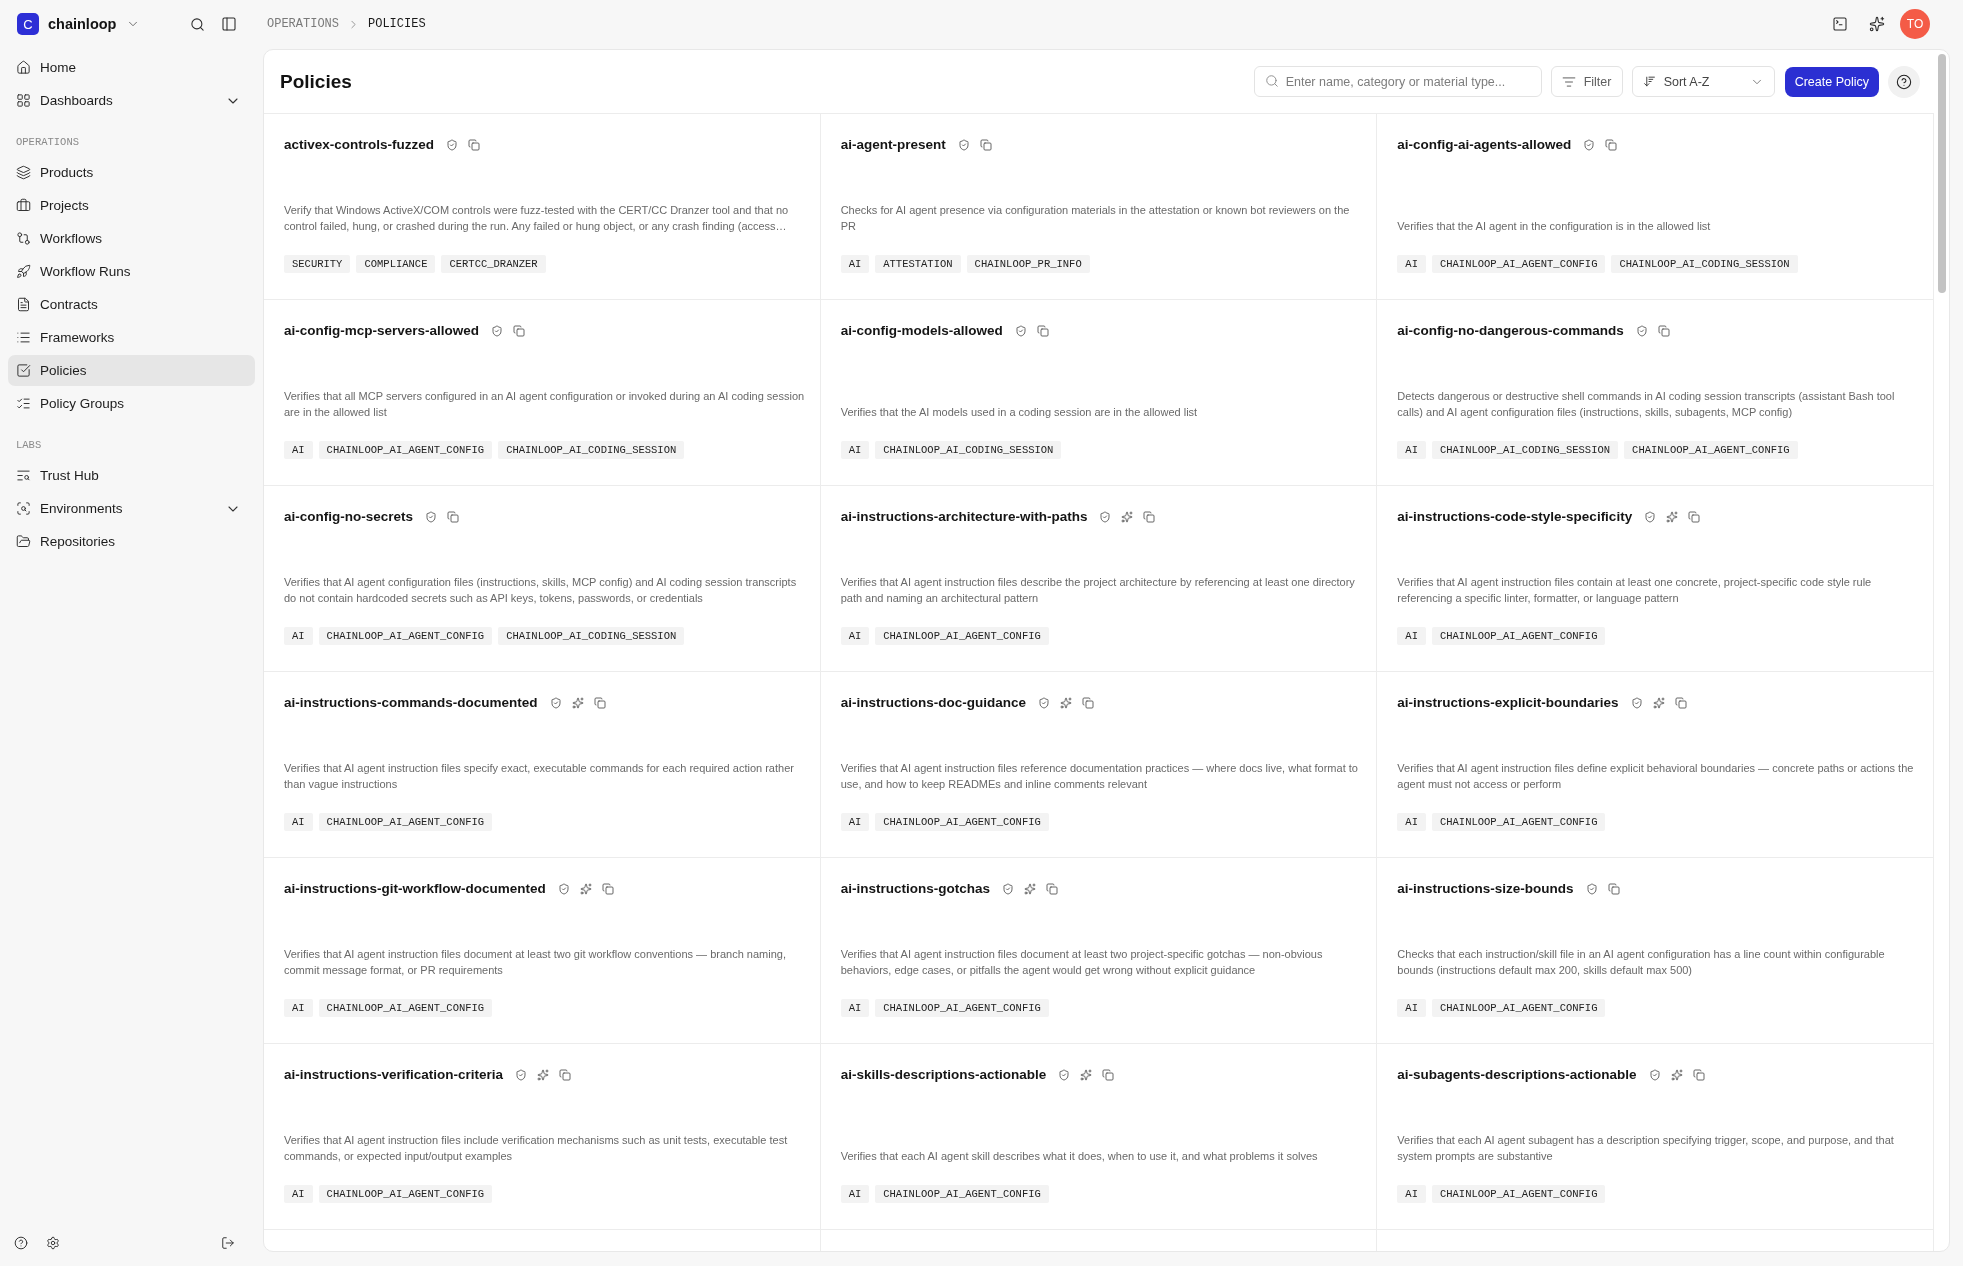 The height and width of the screenshot is (1266, 1963). Describe the element at coordinates (23, 304) in the screenshot. I see `document-icon` at that location.